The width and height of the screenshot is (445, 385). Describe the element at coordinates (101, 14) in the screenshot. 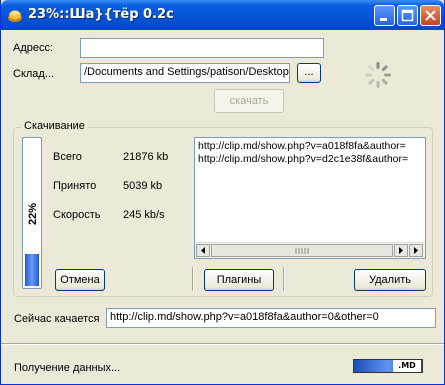

I see `window-title: 23%::Ша}{тёр 0.2с` at that location.